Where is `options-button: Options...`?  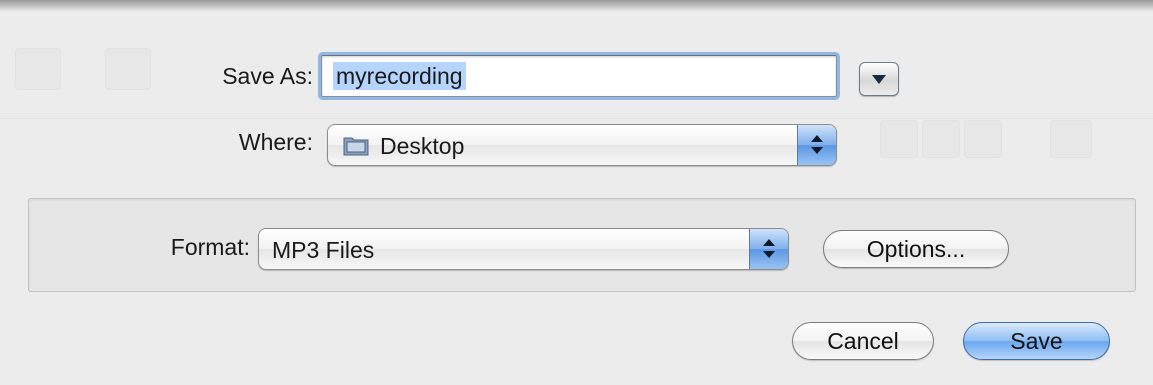 options-button: Options... is located at coordinates (916, 249).